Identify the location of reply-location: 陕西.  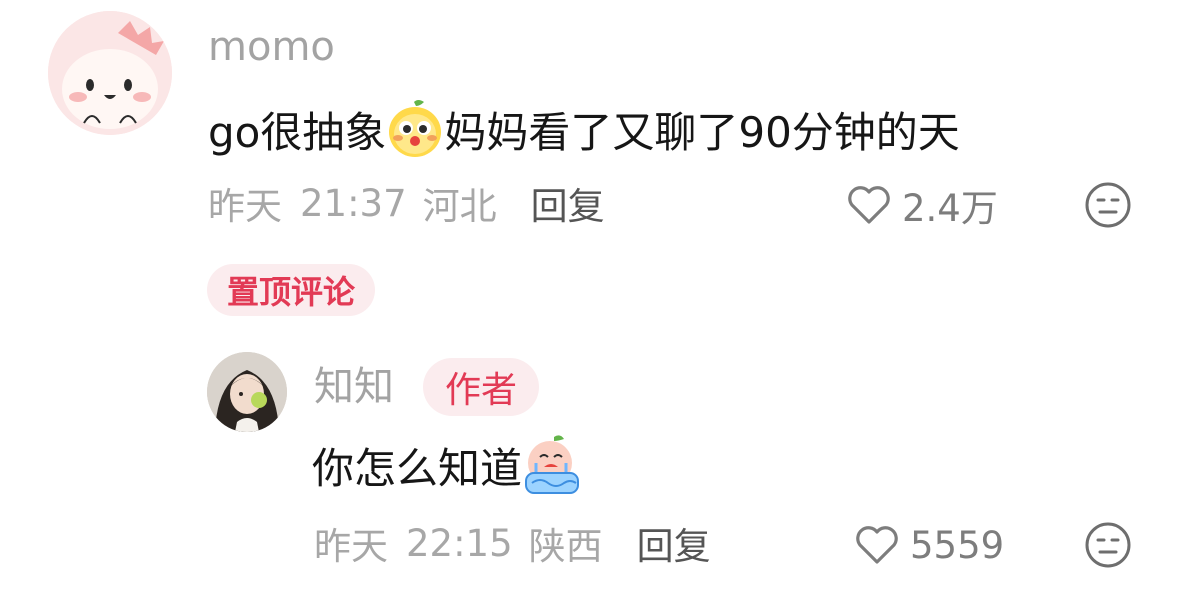
(565, 546).